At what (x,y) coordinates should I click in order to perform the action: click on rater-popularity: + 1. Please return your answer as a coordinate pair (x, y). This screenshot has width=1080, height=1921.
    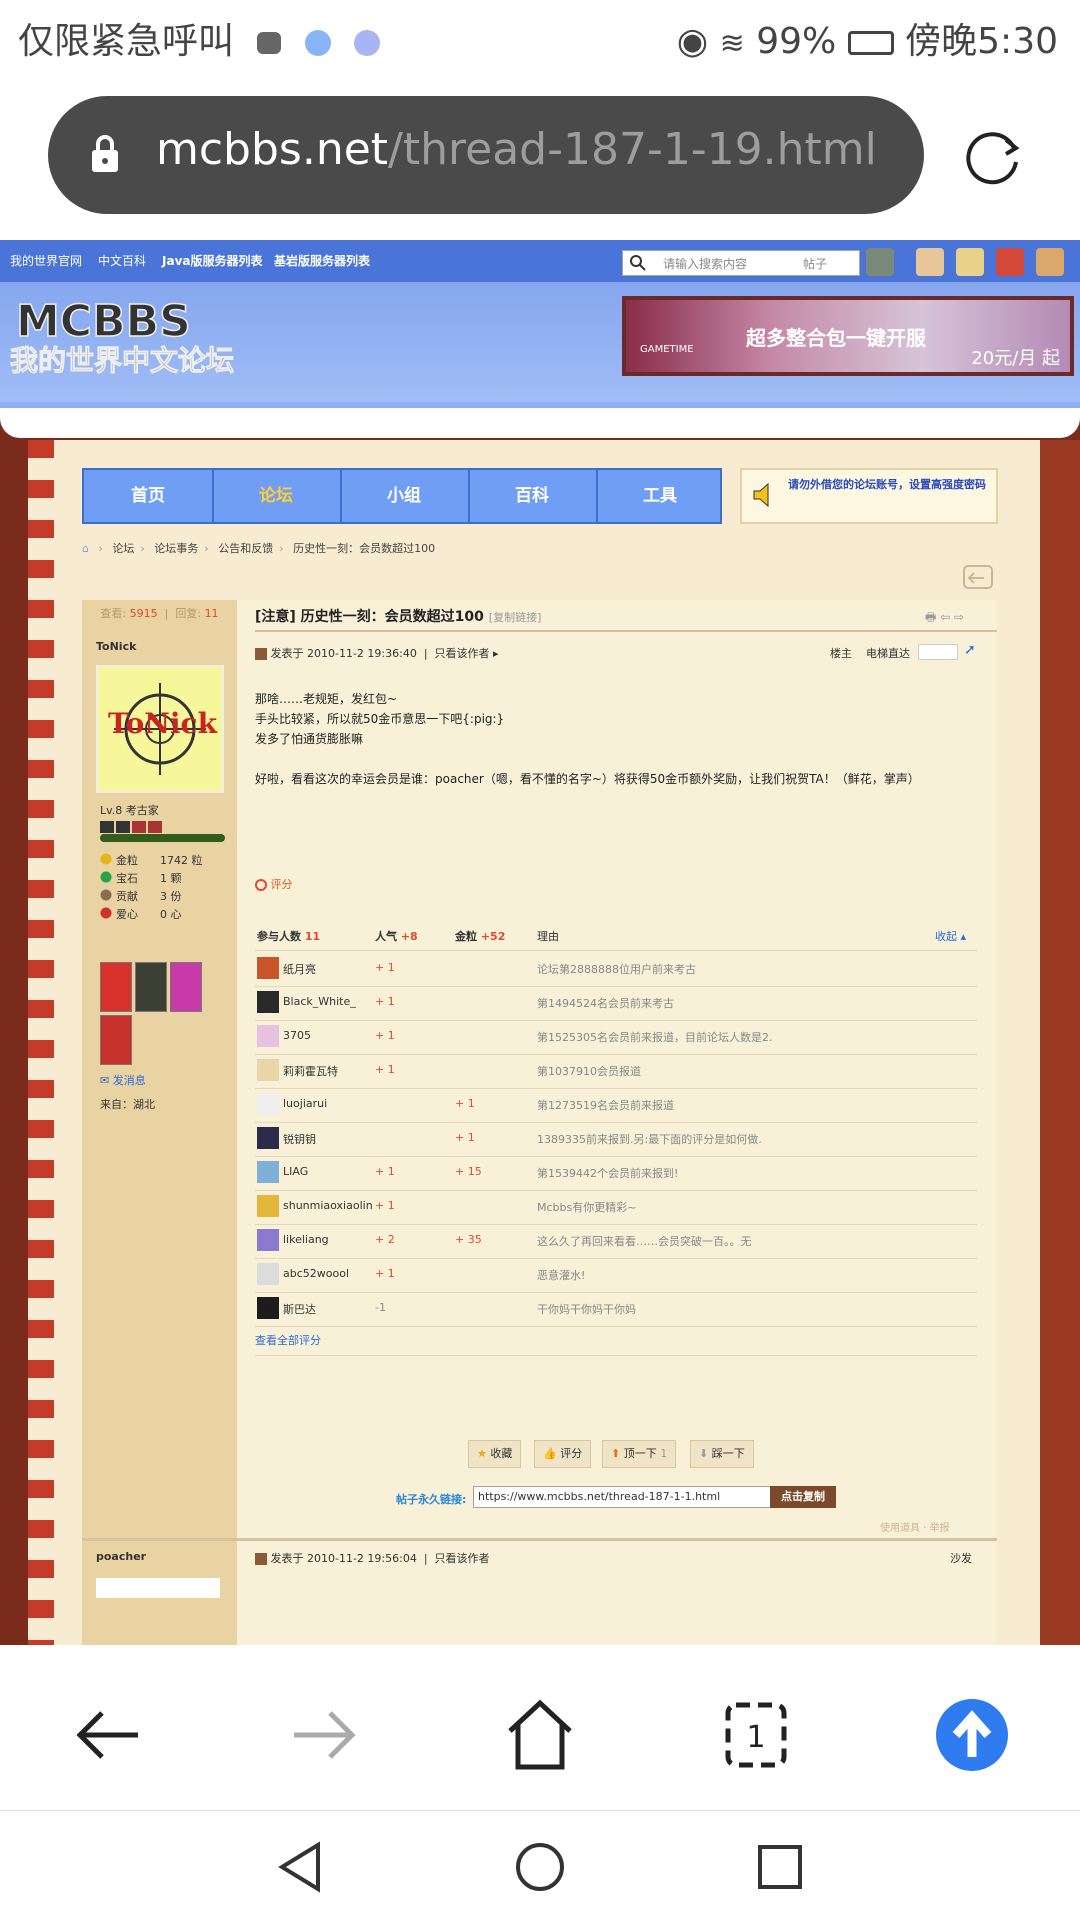
    Looking at the image, I should click on (385, 1035).